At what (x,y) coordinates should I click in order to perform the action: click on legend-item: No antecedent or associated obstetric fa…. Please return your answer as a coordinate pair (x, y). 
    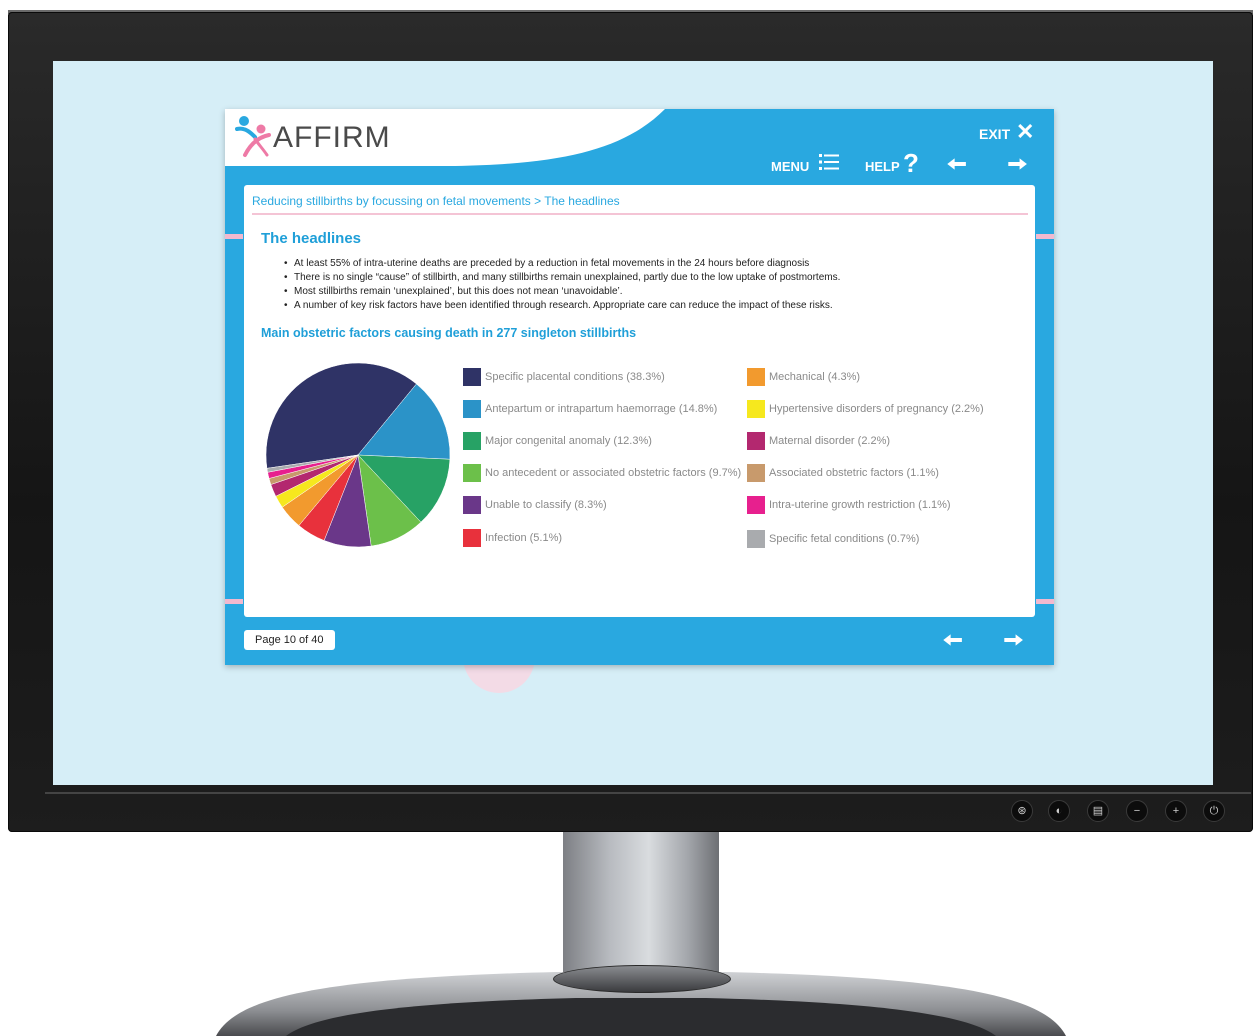
    Looking at the image, I should click on (602, 473).